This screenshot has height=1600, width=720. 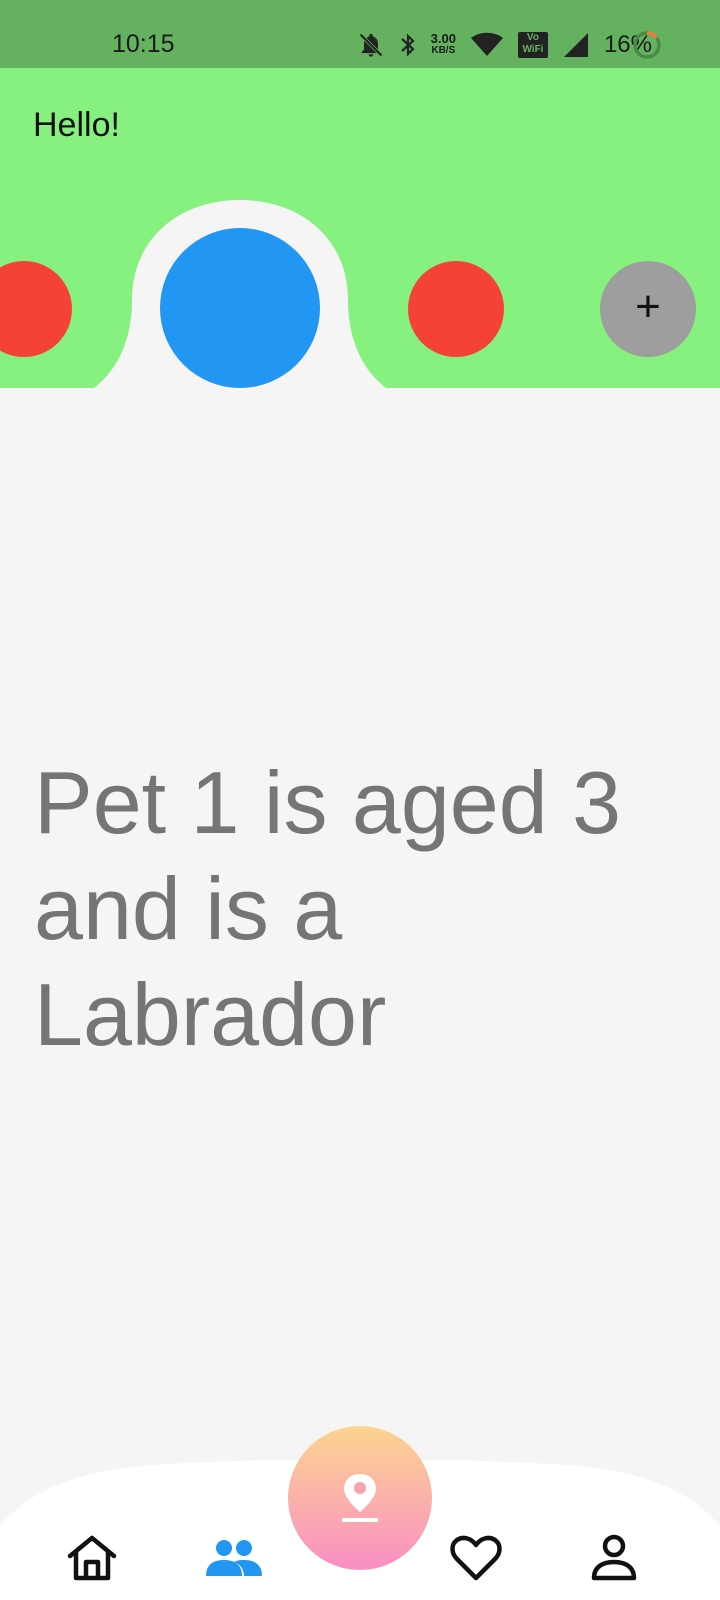 What do you see at coordinates (532, 37) in the screenshot?
I see `vowifi-badge-top: Vo` at bounding box center [532, 37].